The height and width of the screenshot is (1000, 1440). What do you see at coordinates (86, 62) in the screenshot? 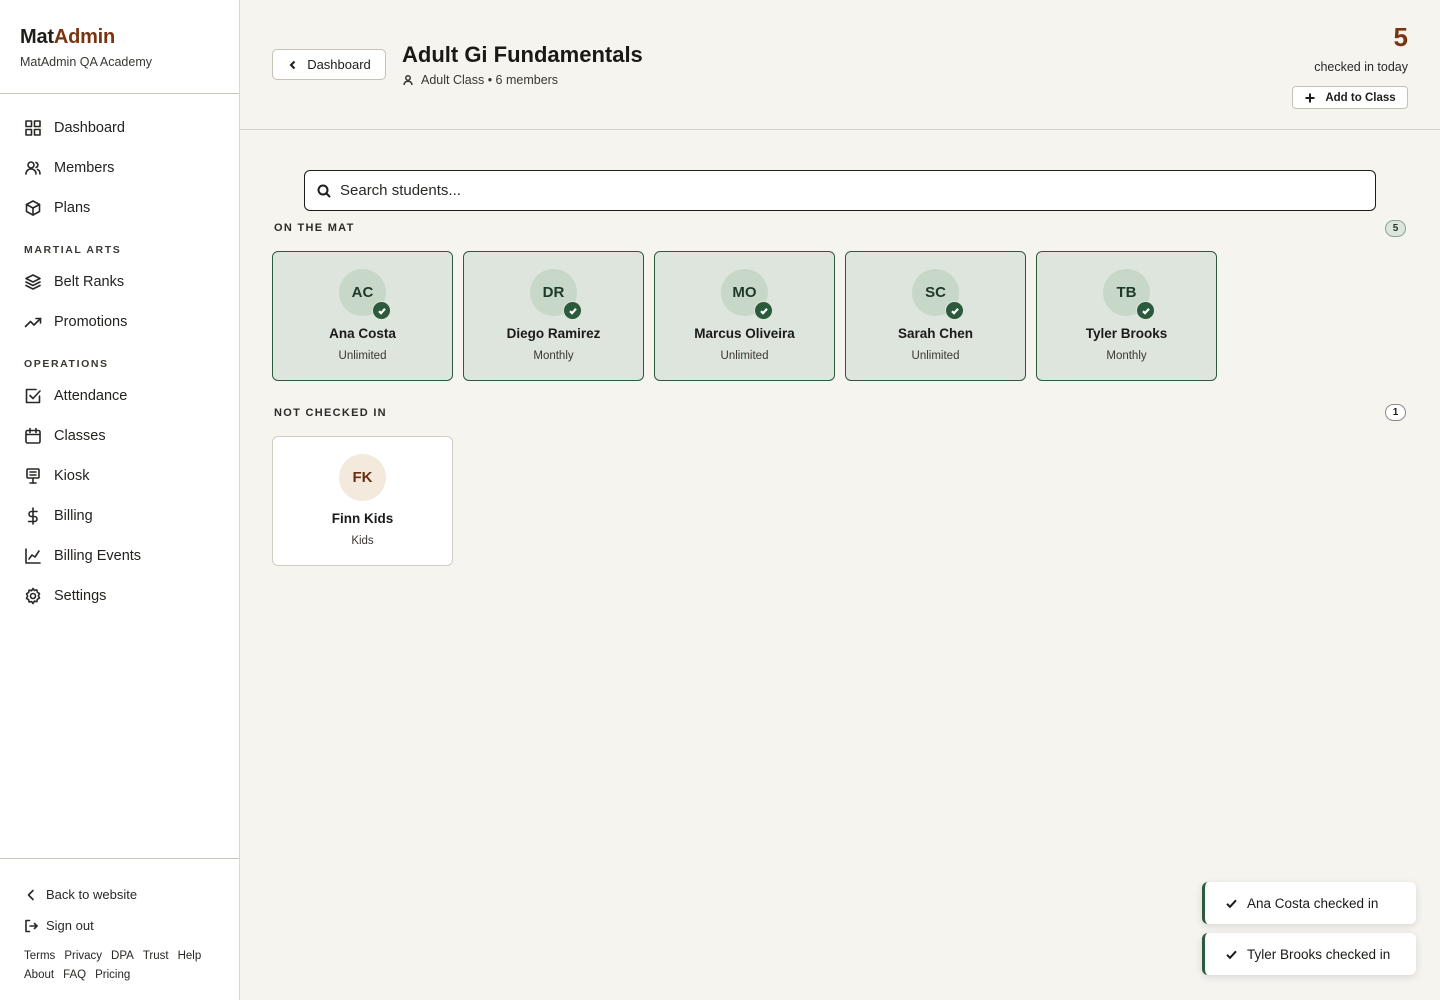
I see `academy-name: MatAdmin QA Academy` at bounding box center [86, 62].